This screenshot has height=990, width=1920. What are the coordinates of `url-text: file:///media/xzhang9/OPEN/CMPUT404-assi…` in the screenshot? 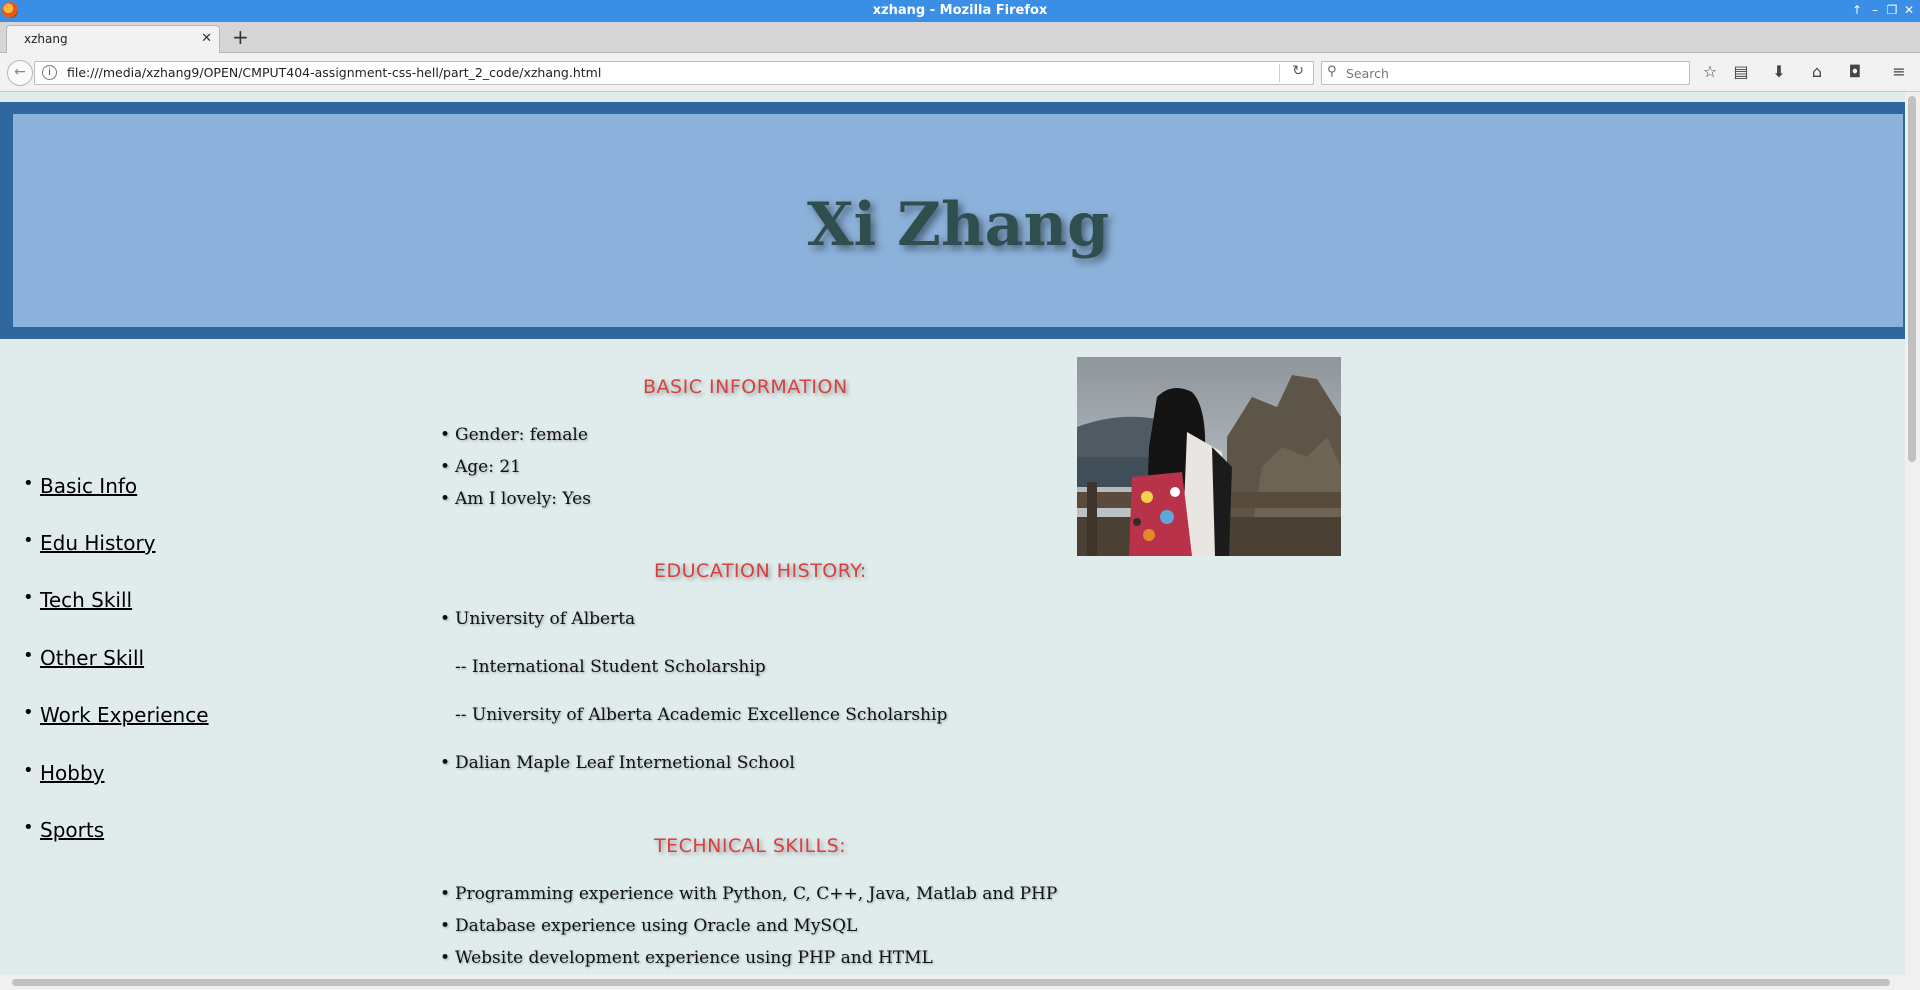 It's located at (334, 72).